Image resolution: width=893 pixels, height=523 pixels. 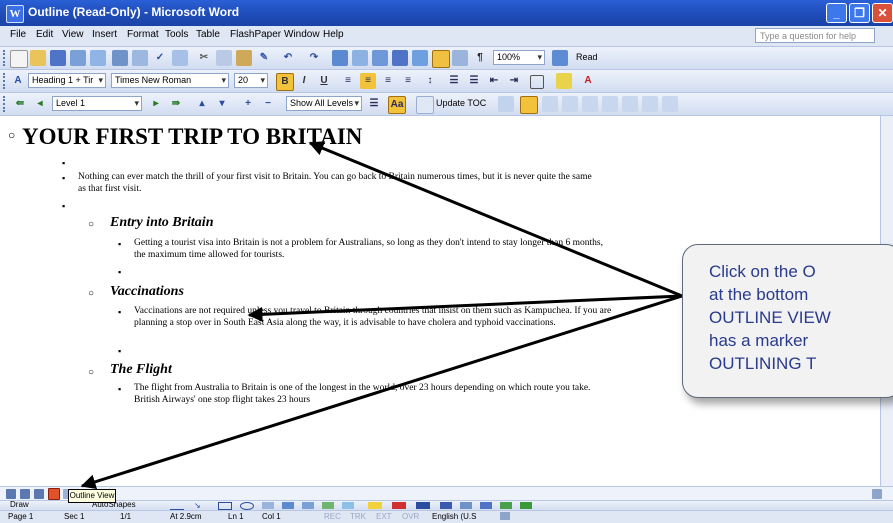 What do you see at coordinates (495, 219) in the screenshot?
I see `arrow-to-outlining-toolbar` at bounding box center [495, 219].